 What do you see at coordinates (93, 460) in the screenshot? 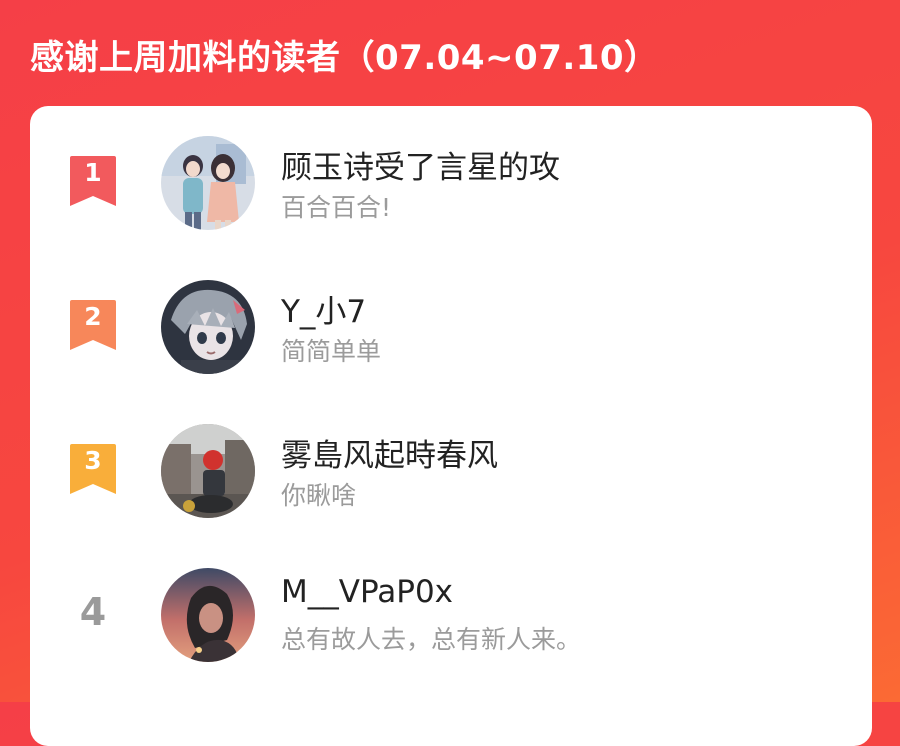
I see `rank-number: 3` at bounding box center [93, 460].